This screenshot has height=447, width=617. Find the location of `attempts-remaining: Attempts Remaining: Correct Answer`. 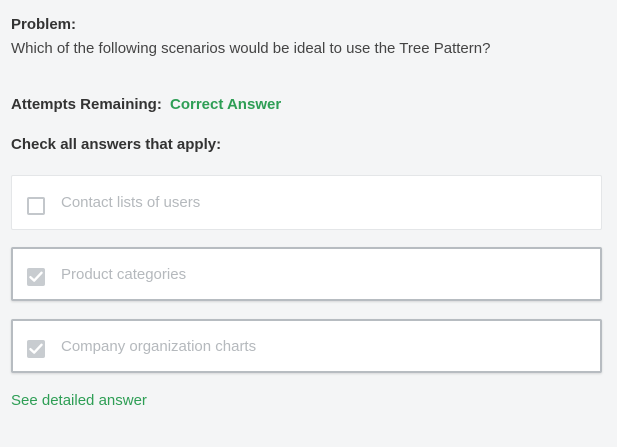

attempts-remaining: Attempts Remaining: Correct Answer is located at coordinates (146, 104).